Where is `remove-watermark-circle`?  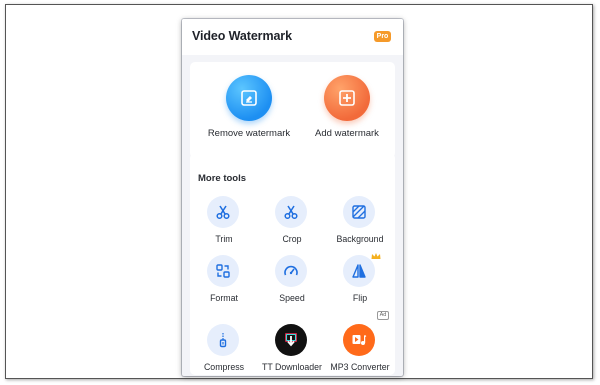
remove-watermark-circle is located at coordinates (249, 98).